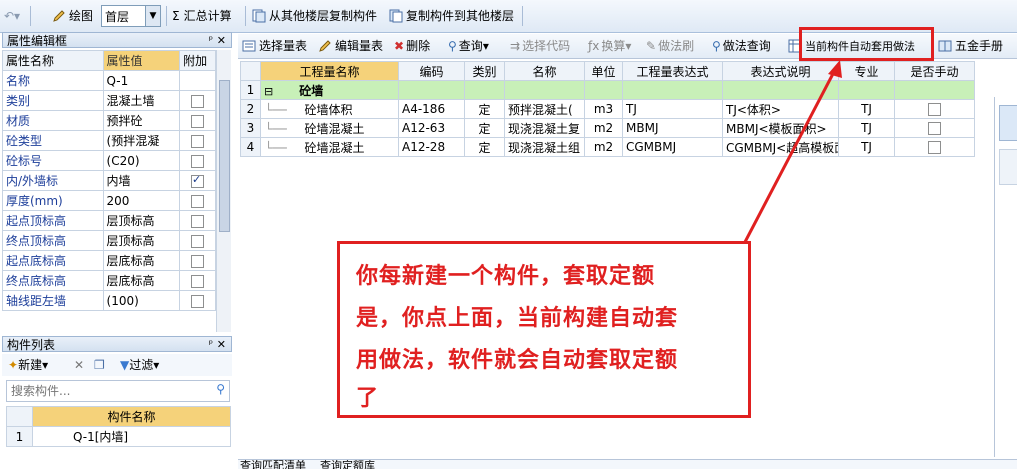 This screenshot has height=469, width=1017. Describe the element at coordinates (506, 276) in the screenshot. I see `annotation-line: 你每新建一个构件，套取定额` at that location.